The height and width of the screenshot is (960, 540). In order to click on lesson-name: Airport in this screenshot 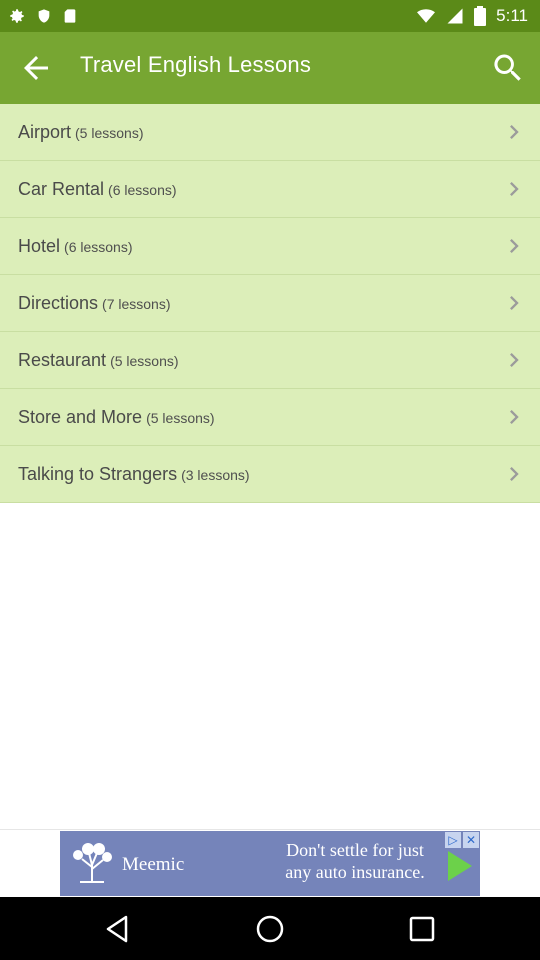, I will do `click(45, 132)`.